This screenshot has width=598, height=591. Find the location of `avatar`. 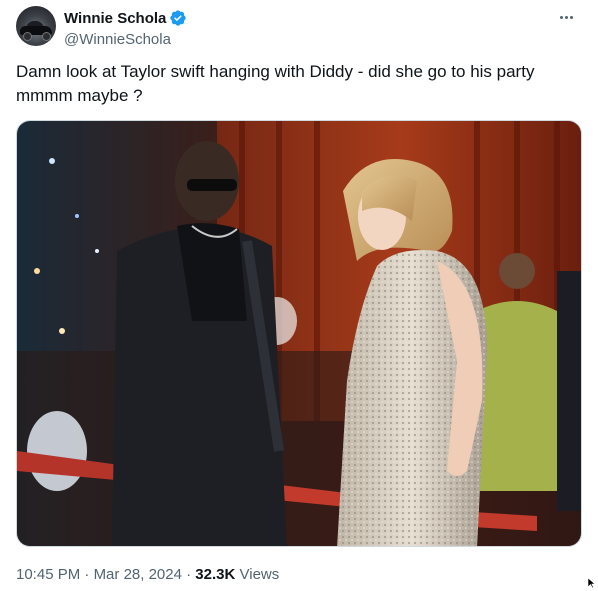

avatar is located at coordinates (36, 26).